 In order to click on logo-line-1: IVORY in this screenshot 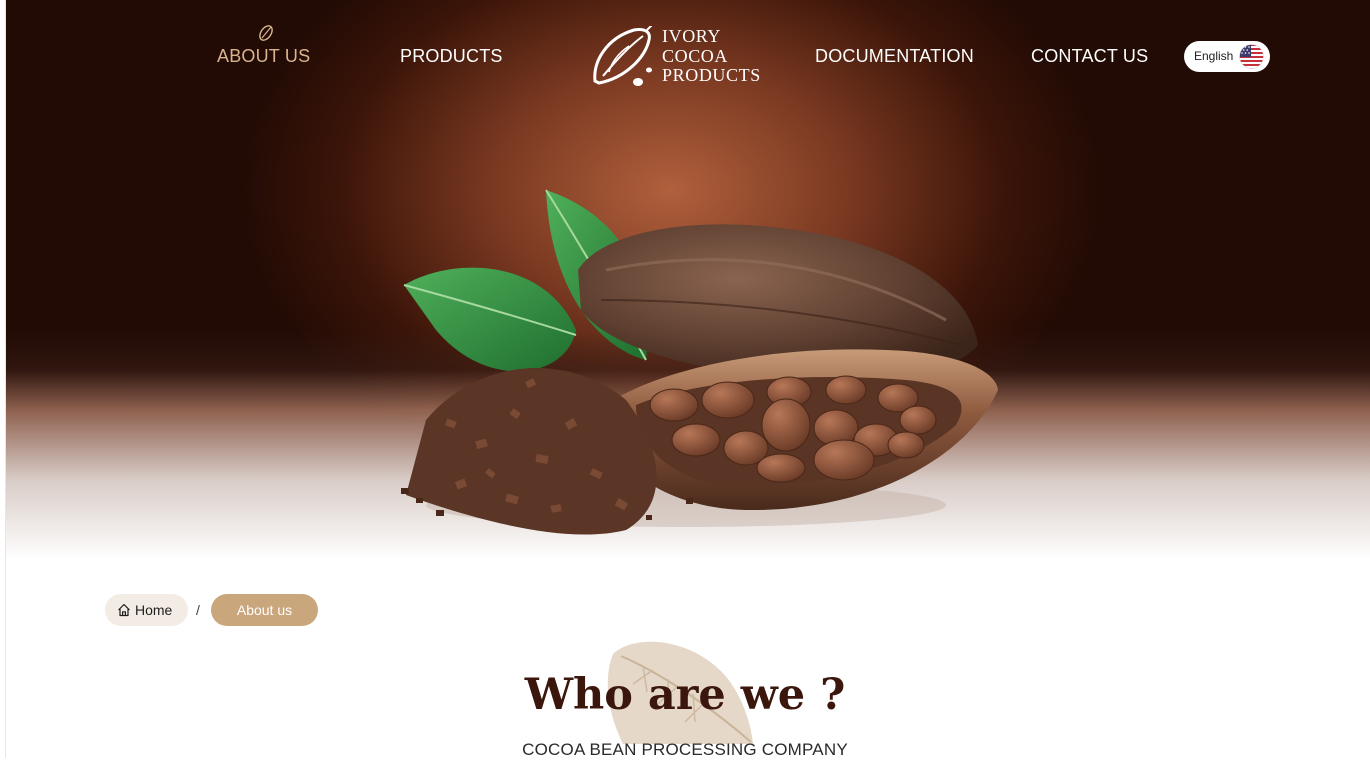, I will do `click(692, 36)`.